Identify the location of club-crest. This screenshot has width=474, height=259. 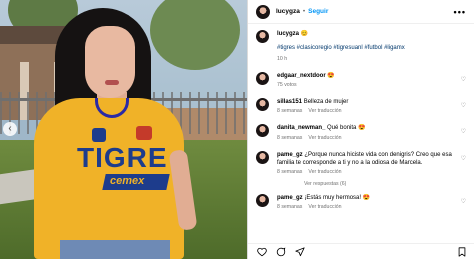
(144, 133).